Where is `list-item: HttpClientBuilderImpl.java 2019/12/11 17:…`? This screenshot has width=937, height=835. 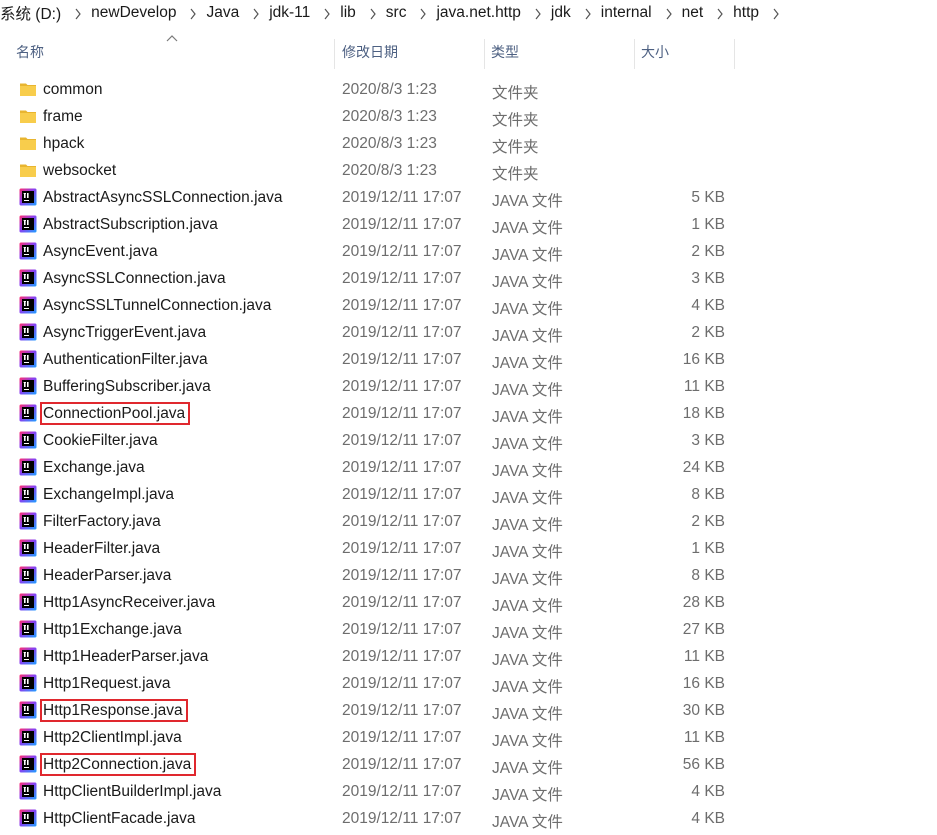
list-item: HttpClientBuilderImpl.java 2019/12/11 17:… is located at coordinates (468, 792).